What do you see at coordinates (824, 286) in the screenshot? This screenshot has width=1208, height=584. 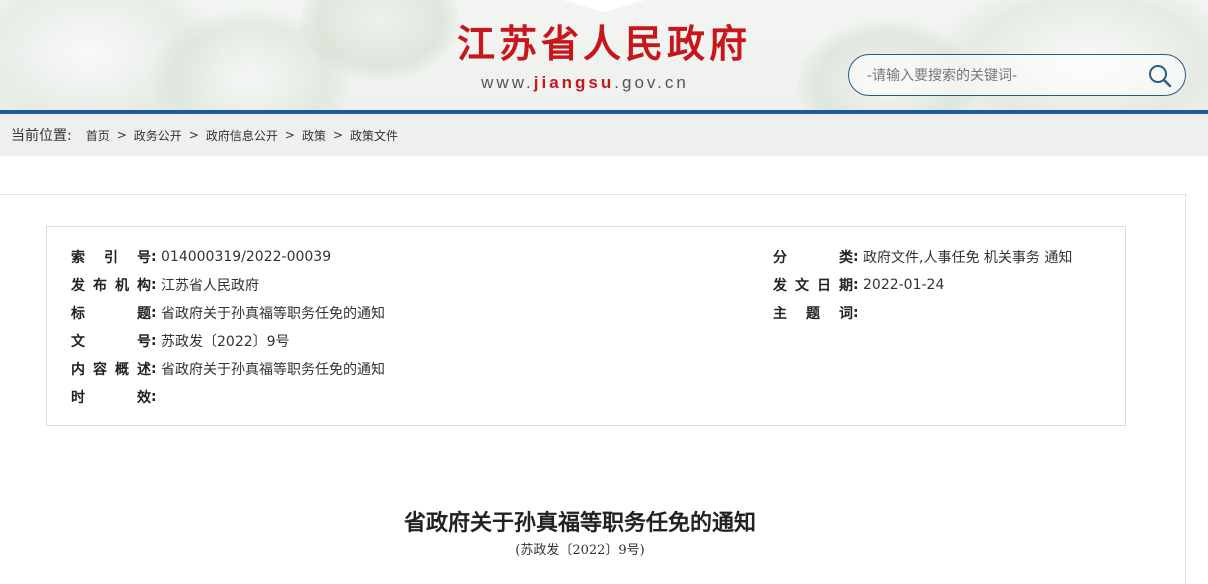 I see `meta-key-char: 日` at bounding box center [824, 286].